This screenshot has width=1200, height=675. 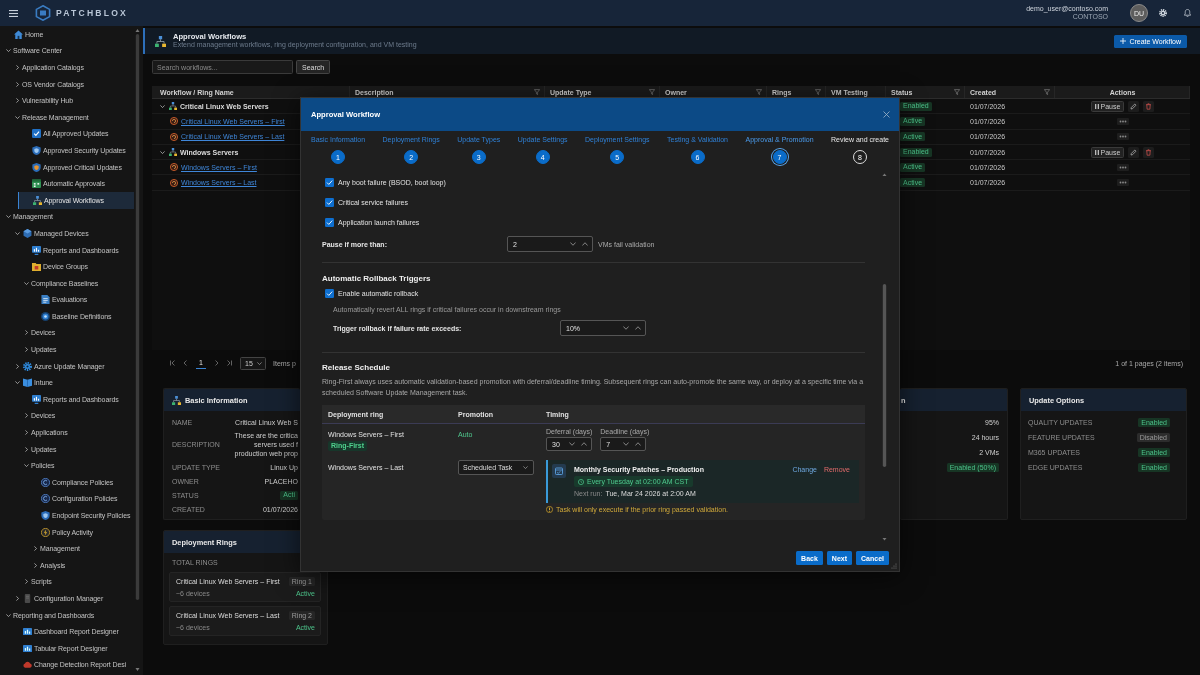 What do you see at coordinates (357, 368) in the screenshot?
I see `section-heading: Release Schedule` at bounding box center [357, 368].